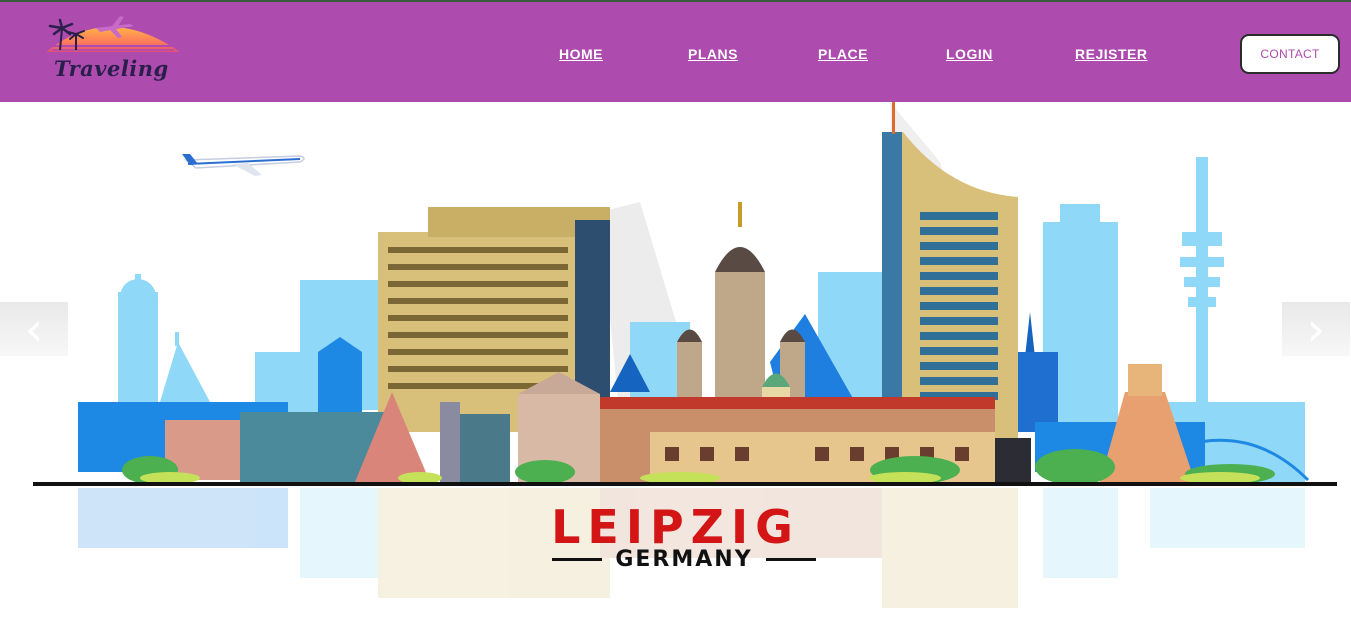 This screenshot has width=1351, height=632. What do you see at coordinates (843, 54) in the screenshot?
I see `nav-place-link: PLACE` at bounding box center [843, 54].